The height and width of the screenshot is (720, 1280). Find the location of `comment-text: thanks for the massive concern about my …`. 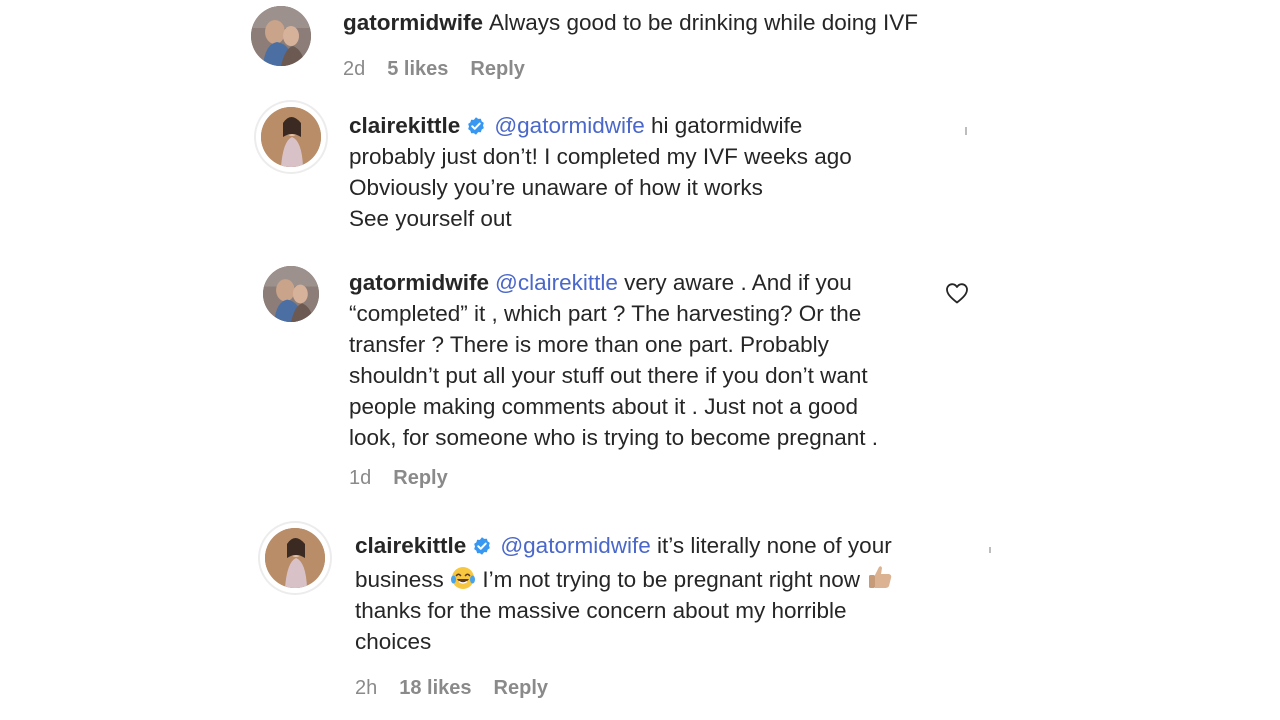

comment-text: thanks for the massive concern about my … is located at coordinates (601, 610).